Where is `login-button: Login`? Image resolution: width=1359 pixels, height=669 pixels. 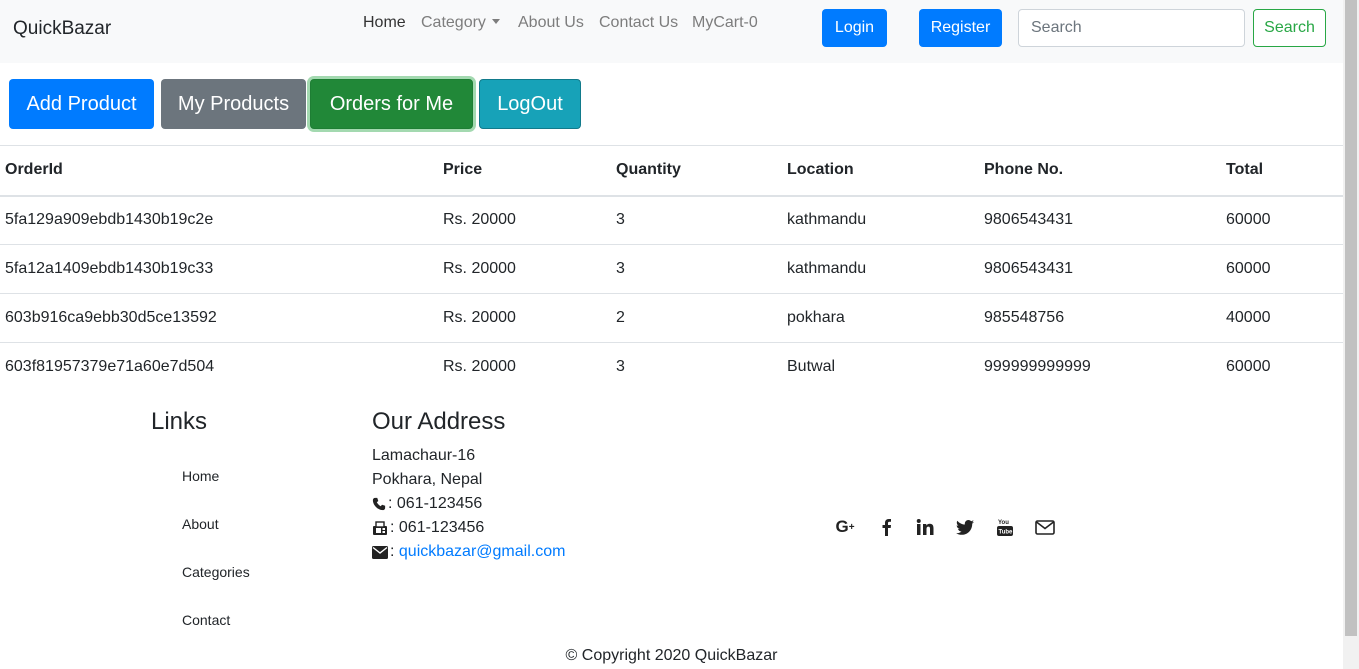 login-button: Login is located at coordinates (854, 28).